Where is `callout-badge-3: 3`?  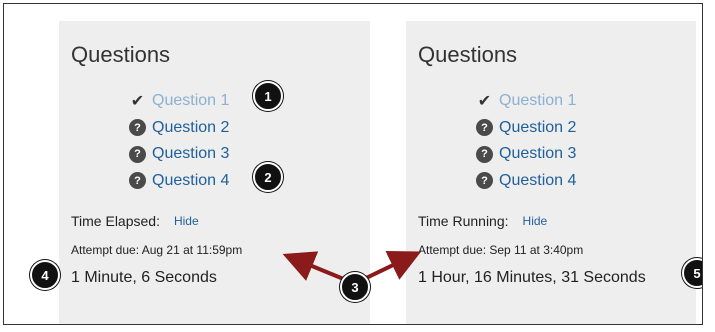
callout-badge-3: 3 is located at coordinates (355, 287).